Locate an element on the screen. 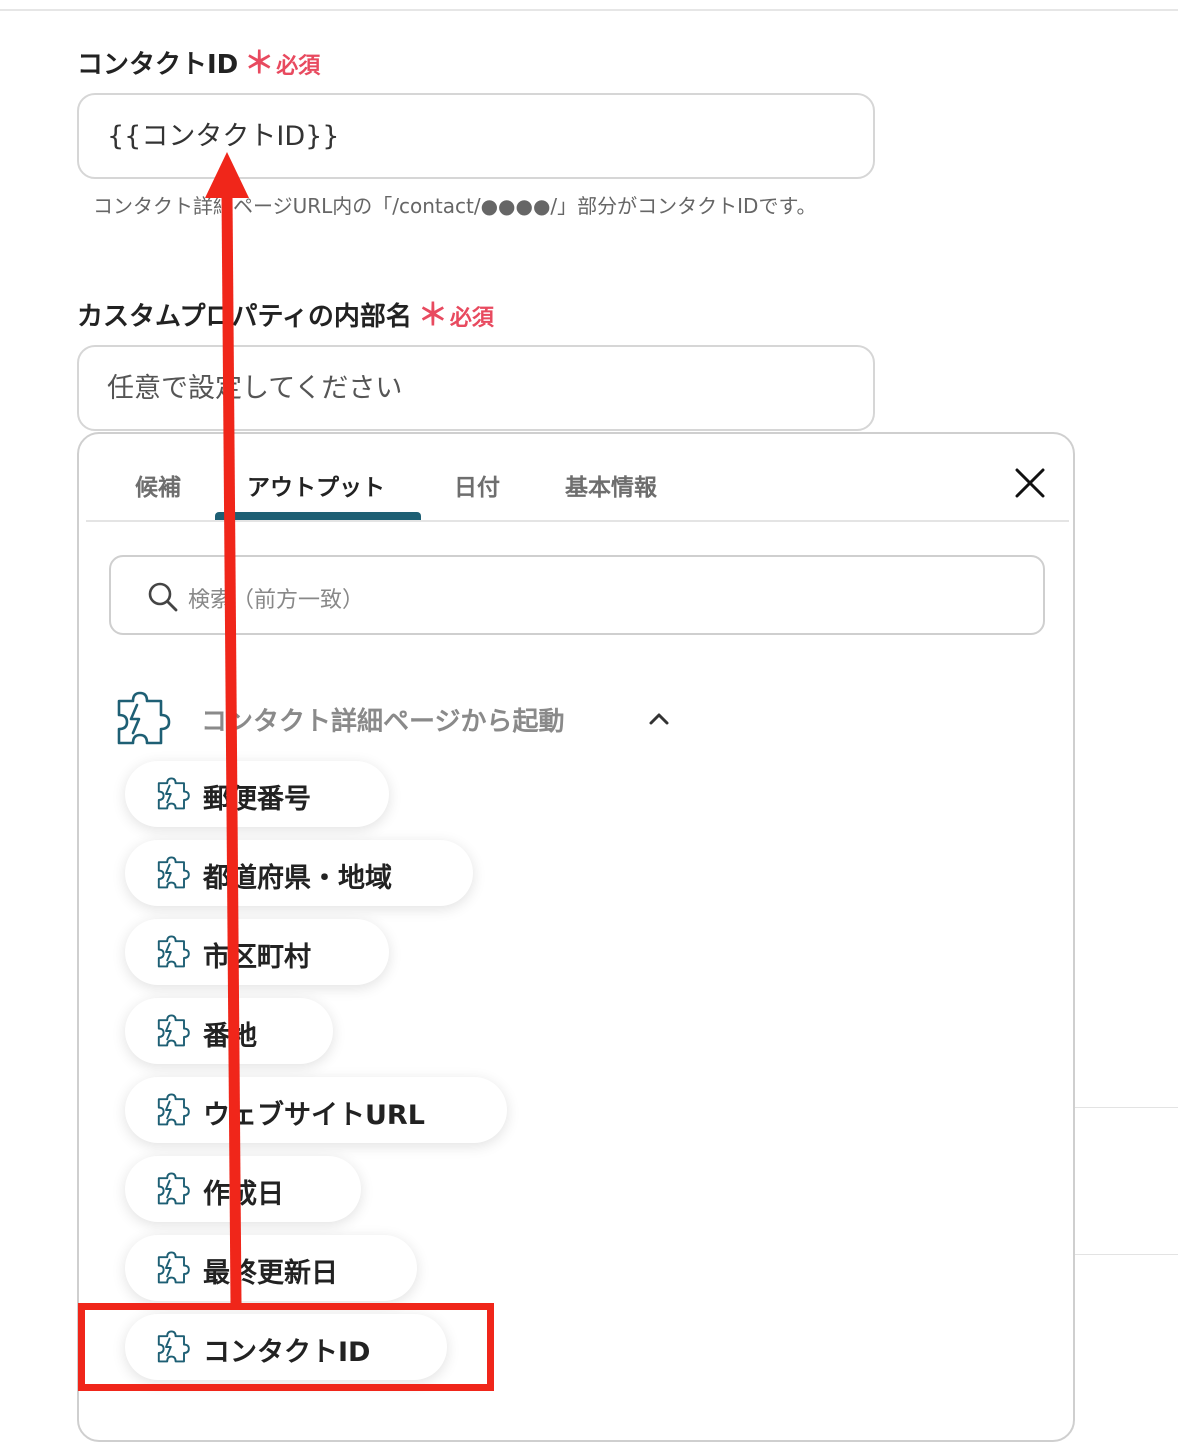 The height and width of the screenshot is (1442, 1178). output-item-prefecture: 都道府県・地域 is located at coordinates (299, 873).